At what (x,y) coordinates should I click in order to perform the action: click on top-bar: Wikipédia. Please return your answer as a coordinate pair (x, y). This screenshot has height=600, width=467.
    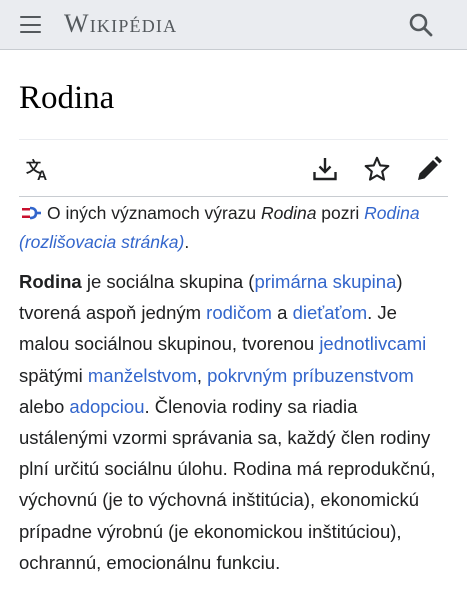
    Looking at the image, I should click on (233, 25).